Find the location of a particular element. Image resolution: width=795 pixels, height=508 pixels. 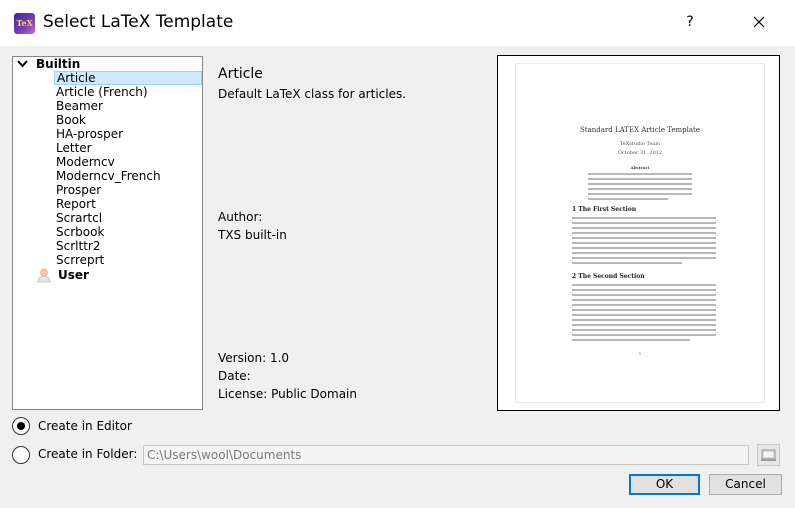

close-icon is located at coordinates (759, 22).